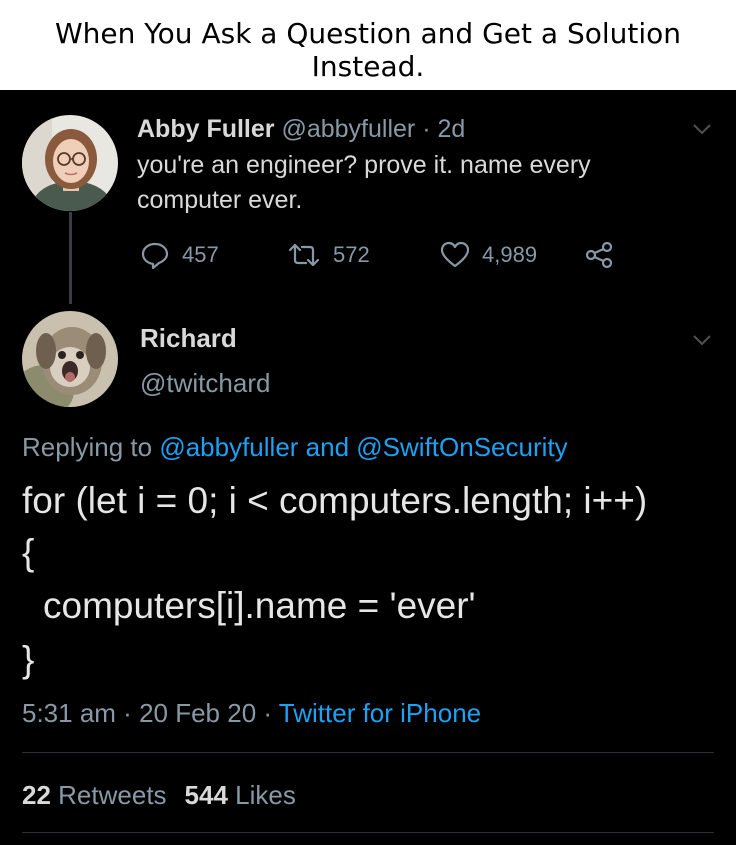 The image size is (736, 845). Describe the element at coordinates (155, 255) in the screenshot. I see `reply-bubble-icon` at that location.